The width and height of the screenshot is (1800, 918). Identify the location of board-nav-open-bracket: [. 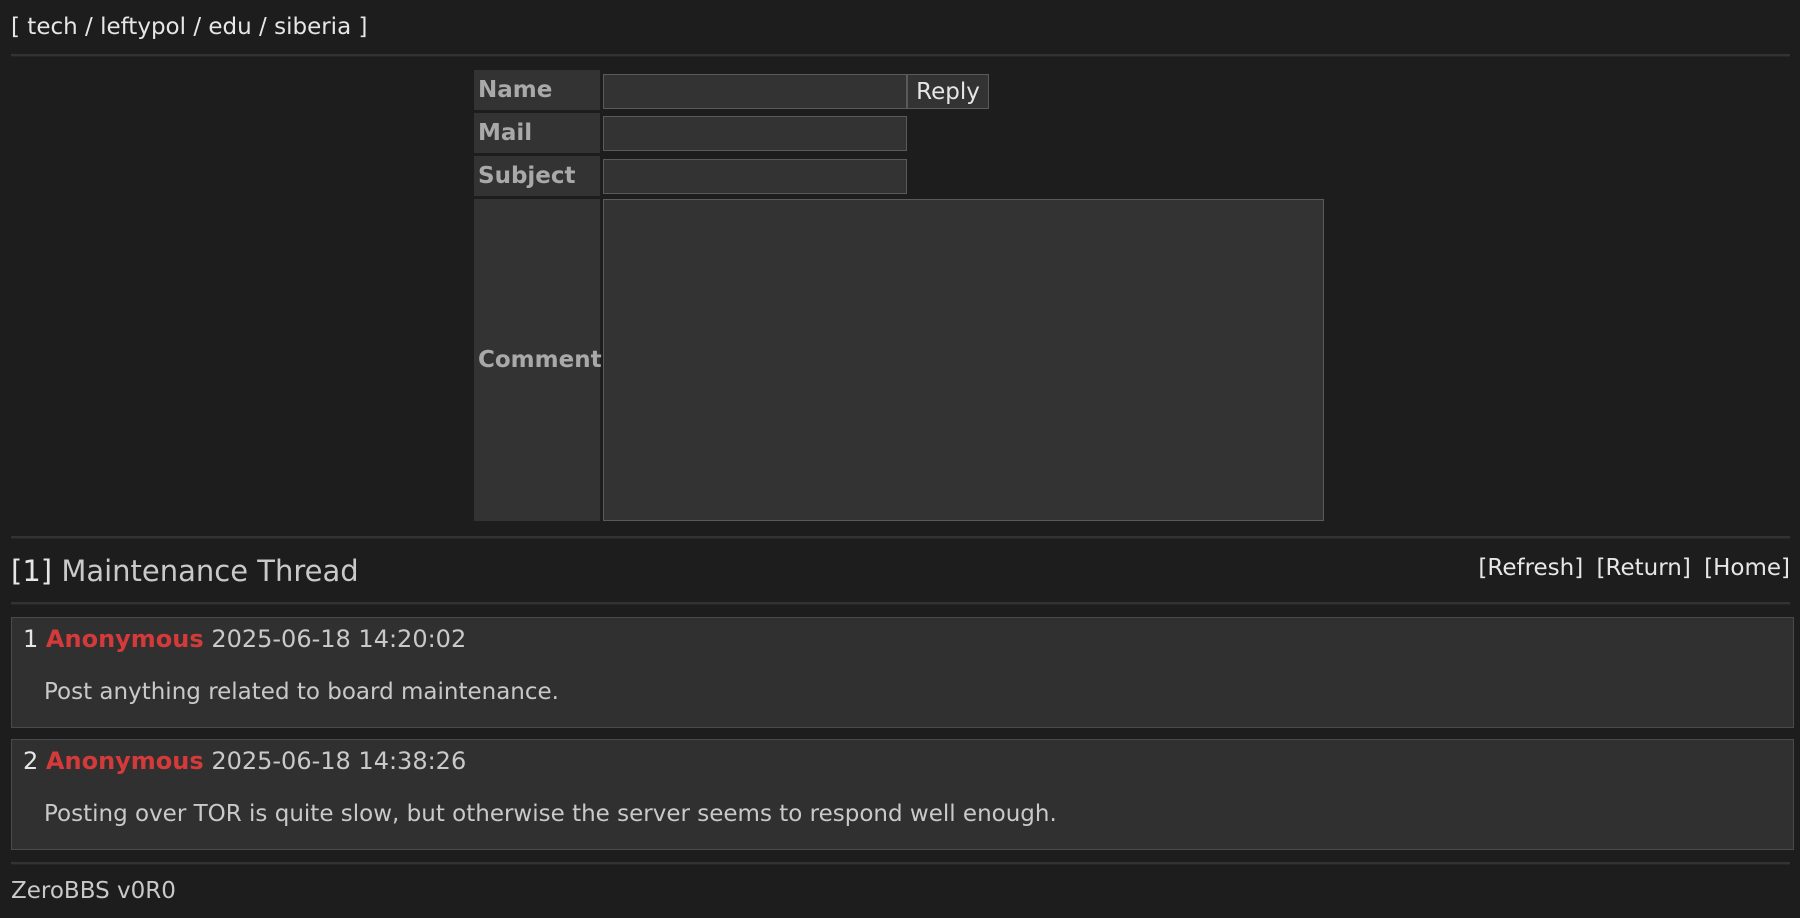
(15, 27).